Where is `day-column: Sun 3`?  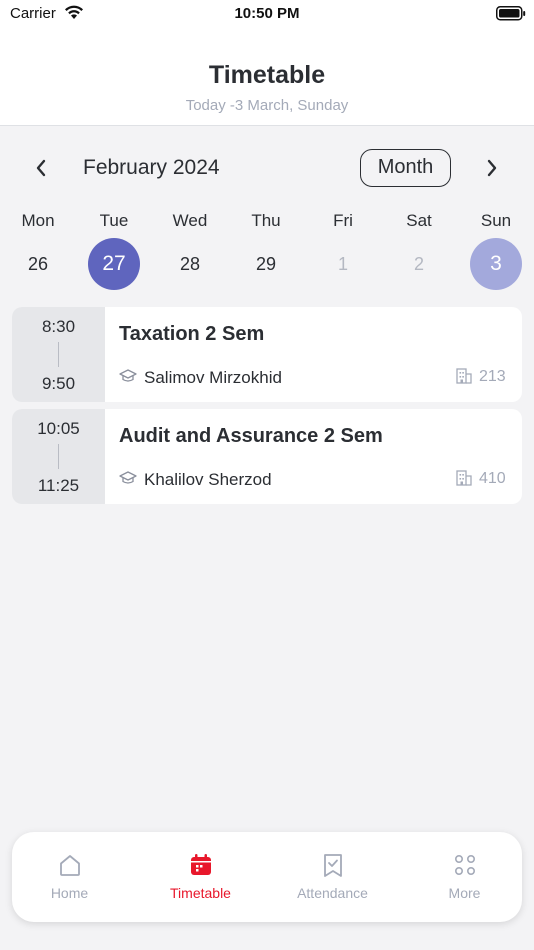
day-column: Sun 3 is located at coordinates (496, 249).